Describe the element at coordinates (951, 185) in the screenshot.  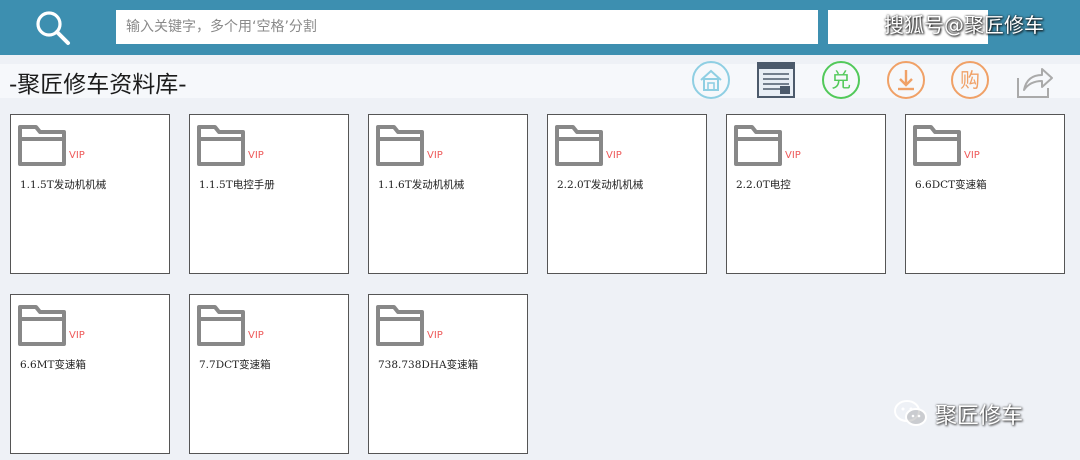
I see `folder-label: 6.6DCT变速箱` at that location.